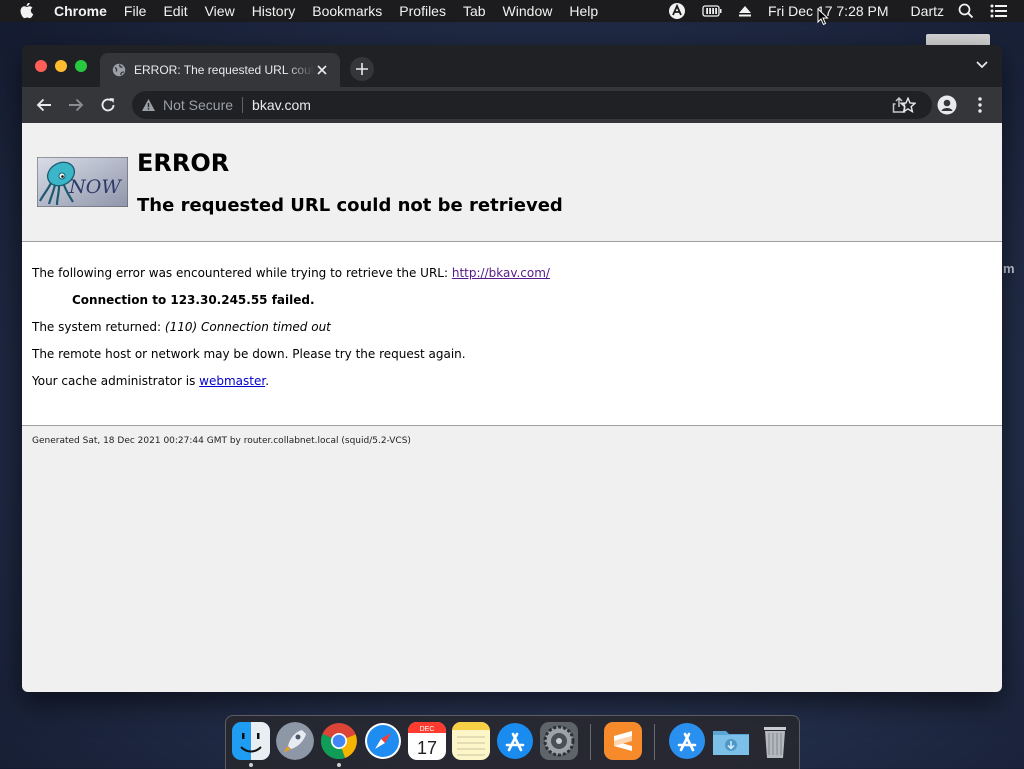 The width and height of the screenshot is (1024, 769). Describe the element at coordinates (559, 741) in the screenshot. I see `system-preferences-icon` at that location.